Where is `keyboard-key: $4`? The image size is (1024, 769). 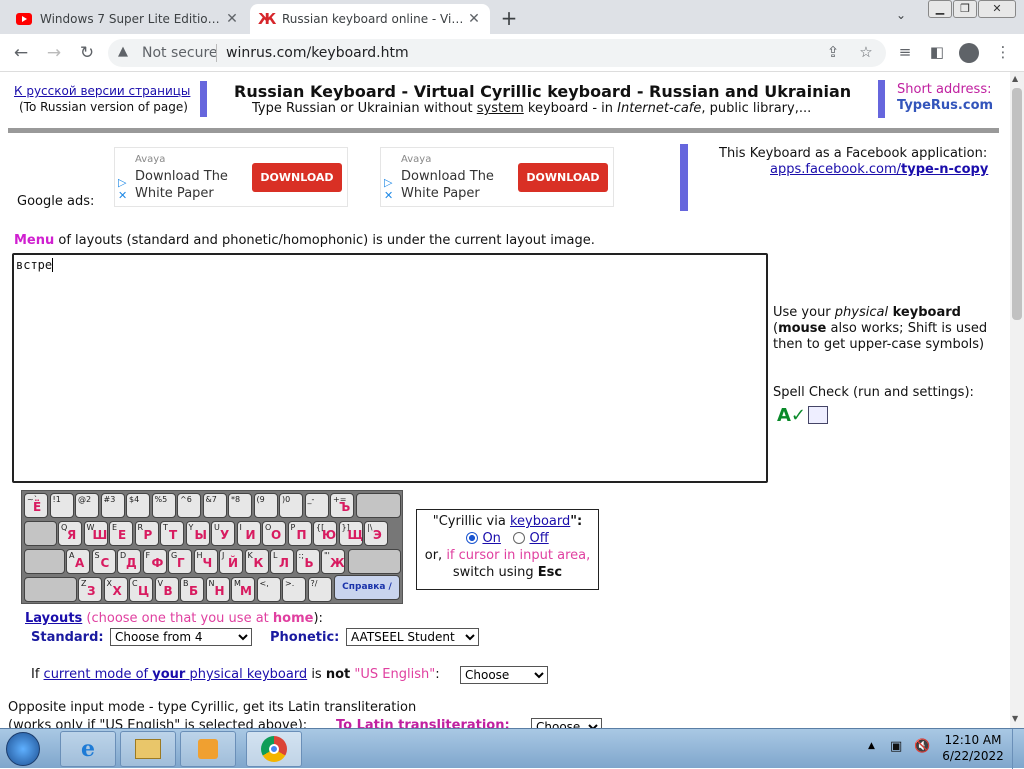 keyboard-key: $4 is located at coordinates (138, 505).